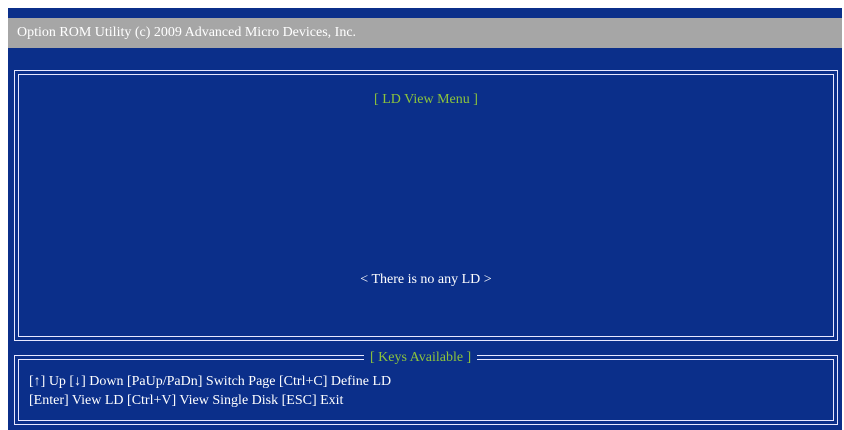 The image size is (844, 430). What do you see at coordinates (421, 358) in the screenshot?
I see `keys-available-title: [ Keys Available ]` at bounding box center [421, 358].